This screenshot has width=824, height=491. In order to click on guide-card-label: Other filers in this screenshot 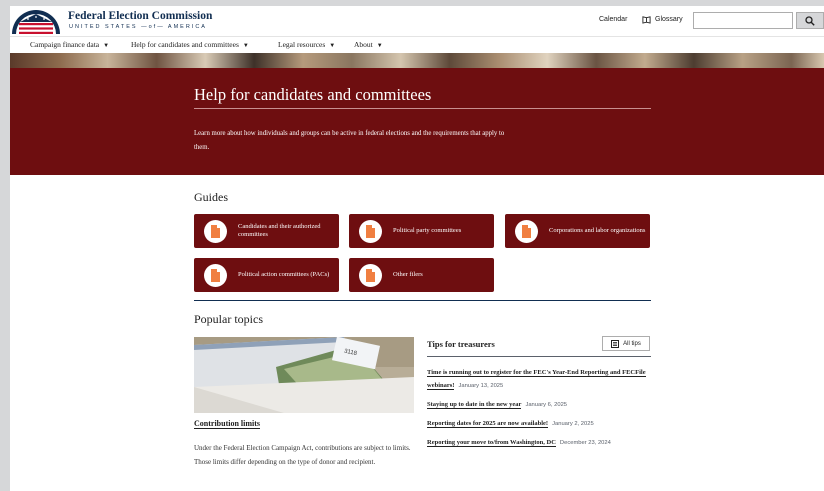, I will do `click(408, 274)`.